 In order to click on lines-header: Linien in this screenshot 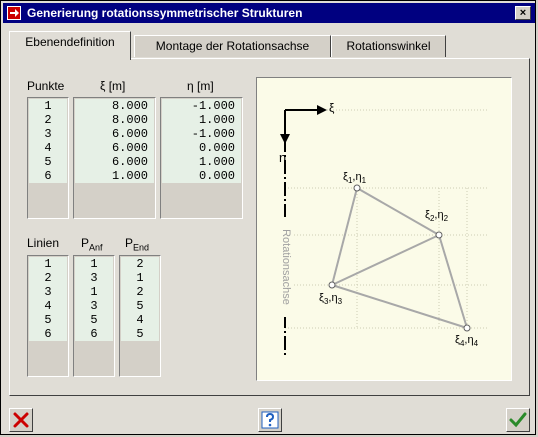, I will do `click(43, 243)`.